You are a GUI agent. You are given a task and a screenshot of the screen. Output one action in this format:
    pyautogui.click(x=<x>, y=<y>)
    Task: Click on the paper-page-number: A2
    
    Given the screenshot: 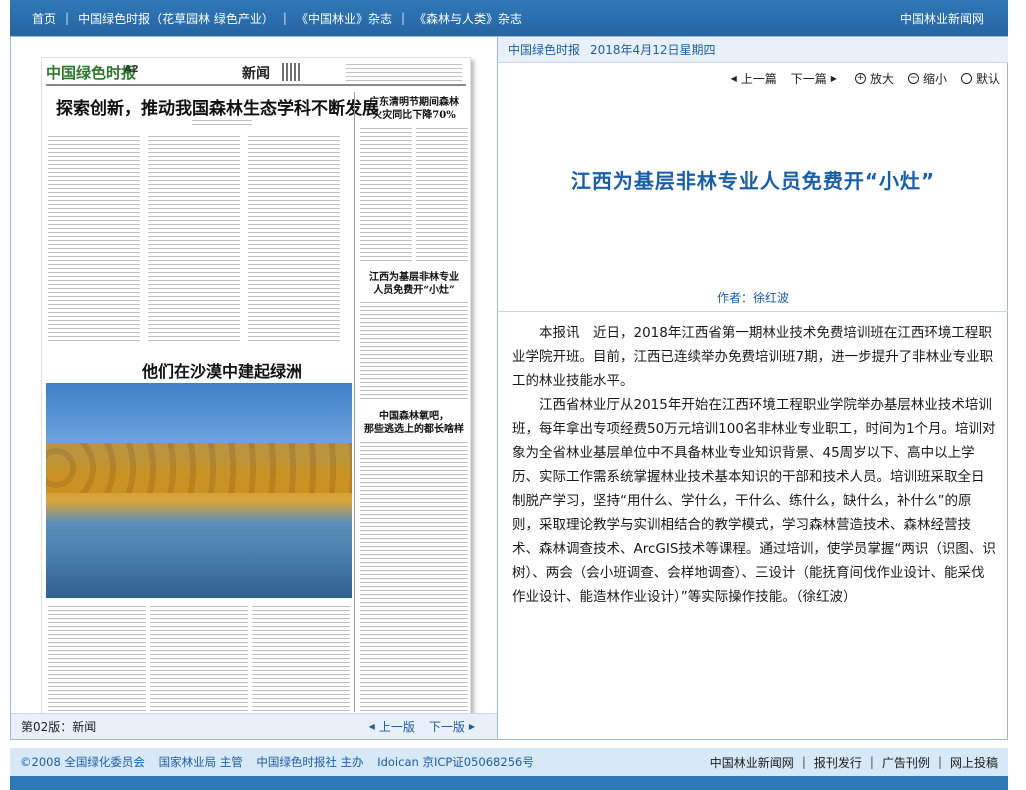 What is the action you would take?
    pyautogui.click(x=131, y=69)
    